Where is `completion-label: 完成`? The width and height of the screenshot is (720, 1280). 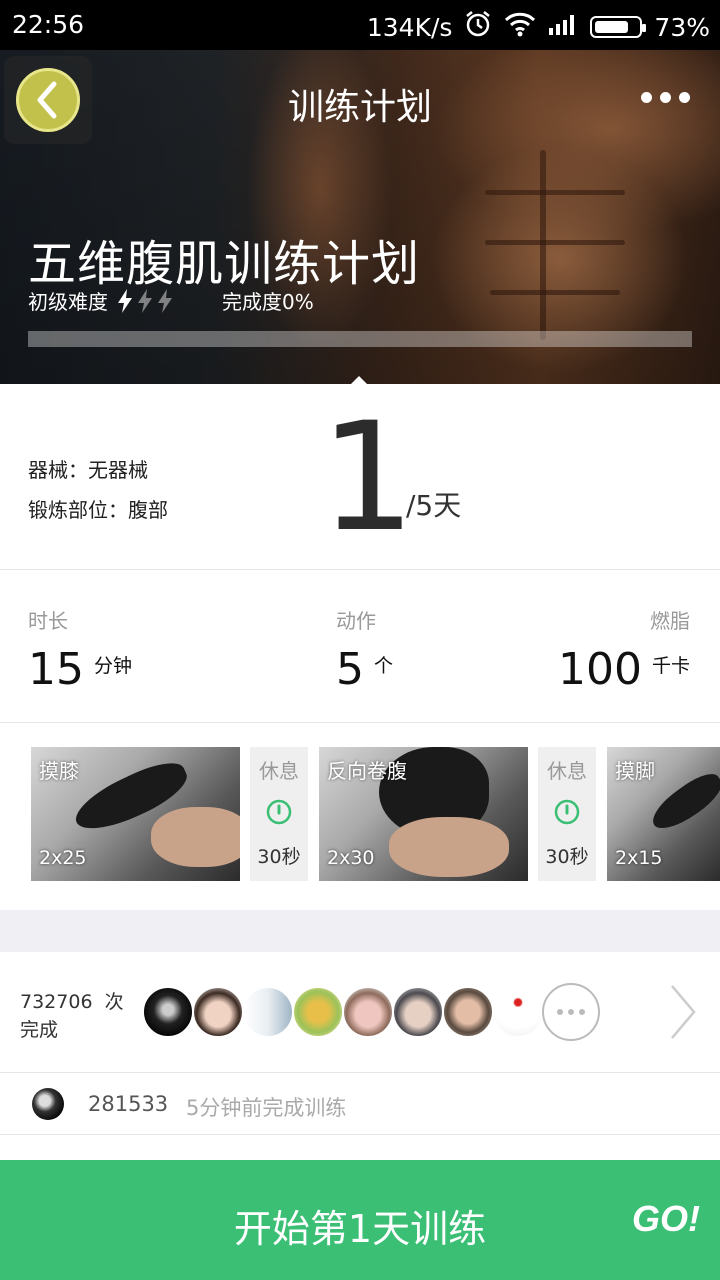
completion-label: 完成 is located at coordinates (39, 1030).